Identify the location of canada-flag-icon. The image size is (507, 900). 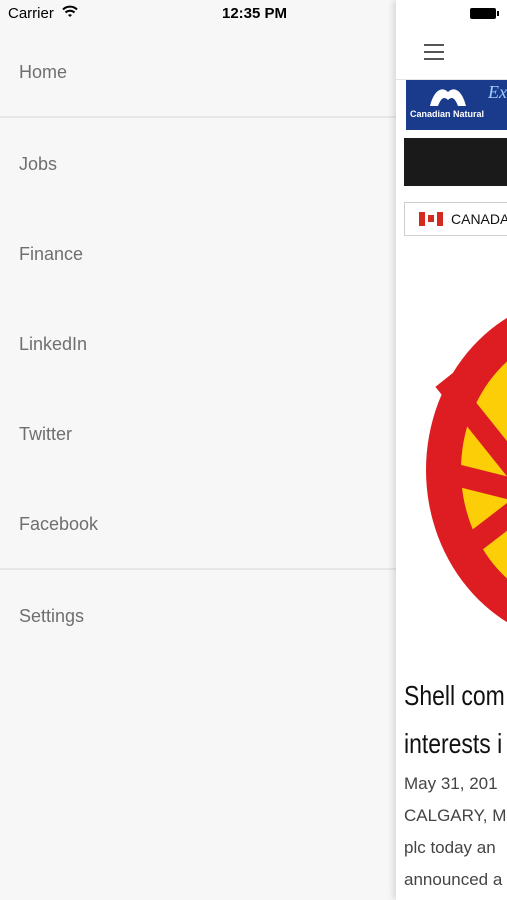
(431, 219).